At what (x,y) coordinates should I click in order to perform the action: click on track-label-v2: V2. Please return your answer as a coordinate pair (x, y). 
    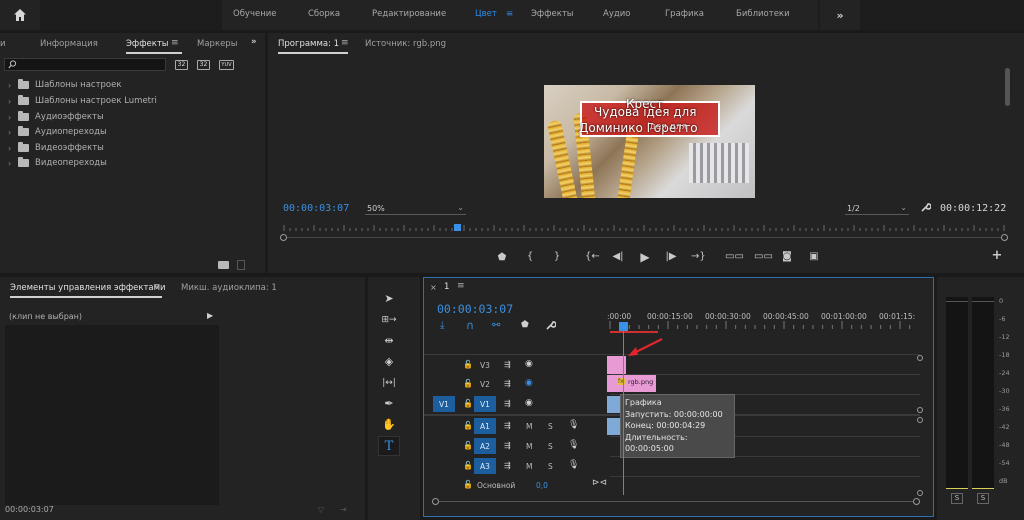
    Looking at the image, I should click on (485, 384).